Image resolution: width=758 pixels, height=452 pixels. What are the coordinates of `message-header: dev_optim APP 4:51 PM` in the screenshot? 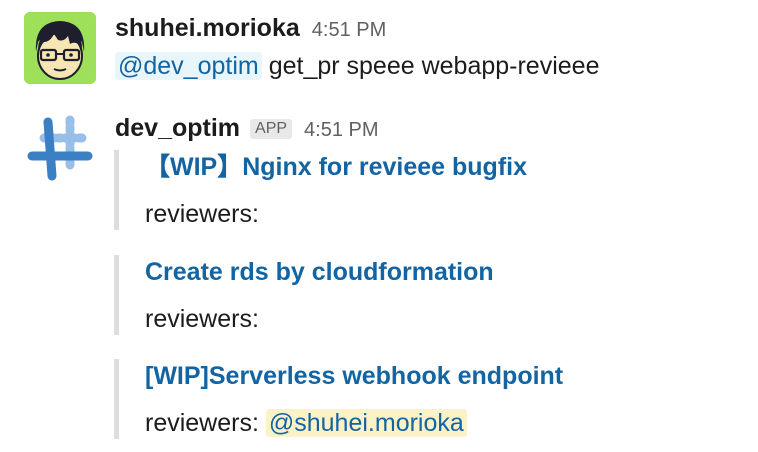 It's located at (247, 128).